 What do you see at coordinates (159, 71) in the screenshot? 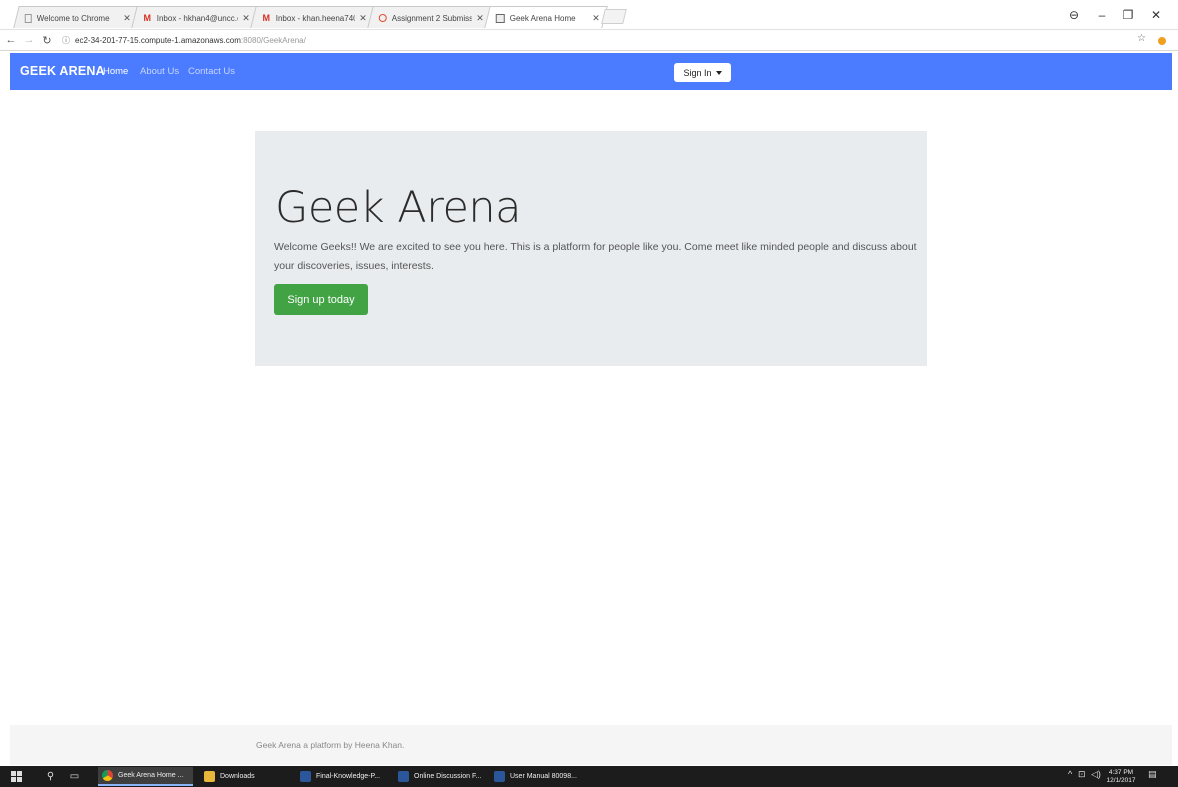
I see `nav-link-about: About Us` at bounding box center [159, 71].